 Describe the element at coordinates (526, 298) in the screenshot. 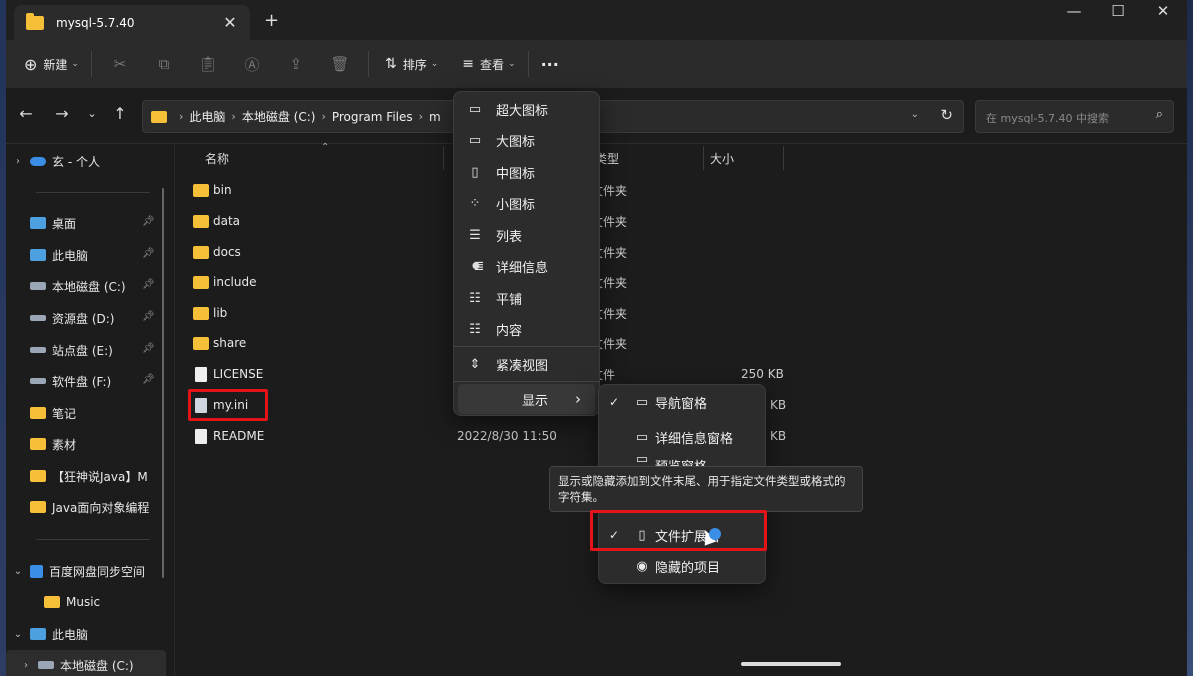

I see `menu-item-tiles: ☷ 平铺` at that location.